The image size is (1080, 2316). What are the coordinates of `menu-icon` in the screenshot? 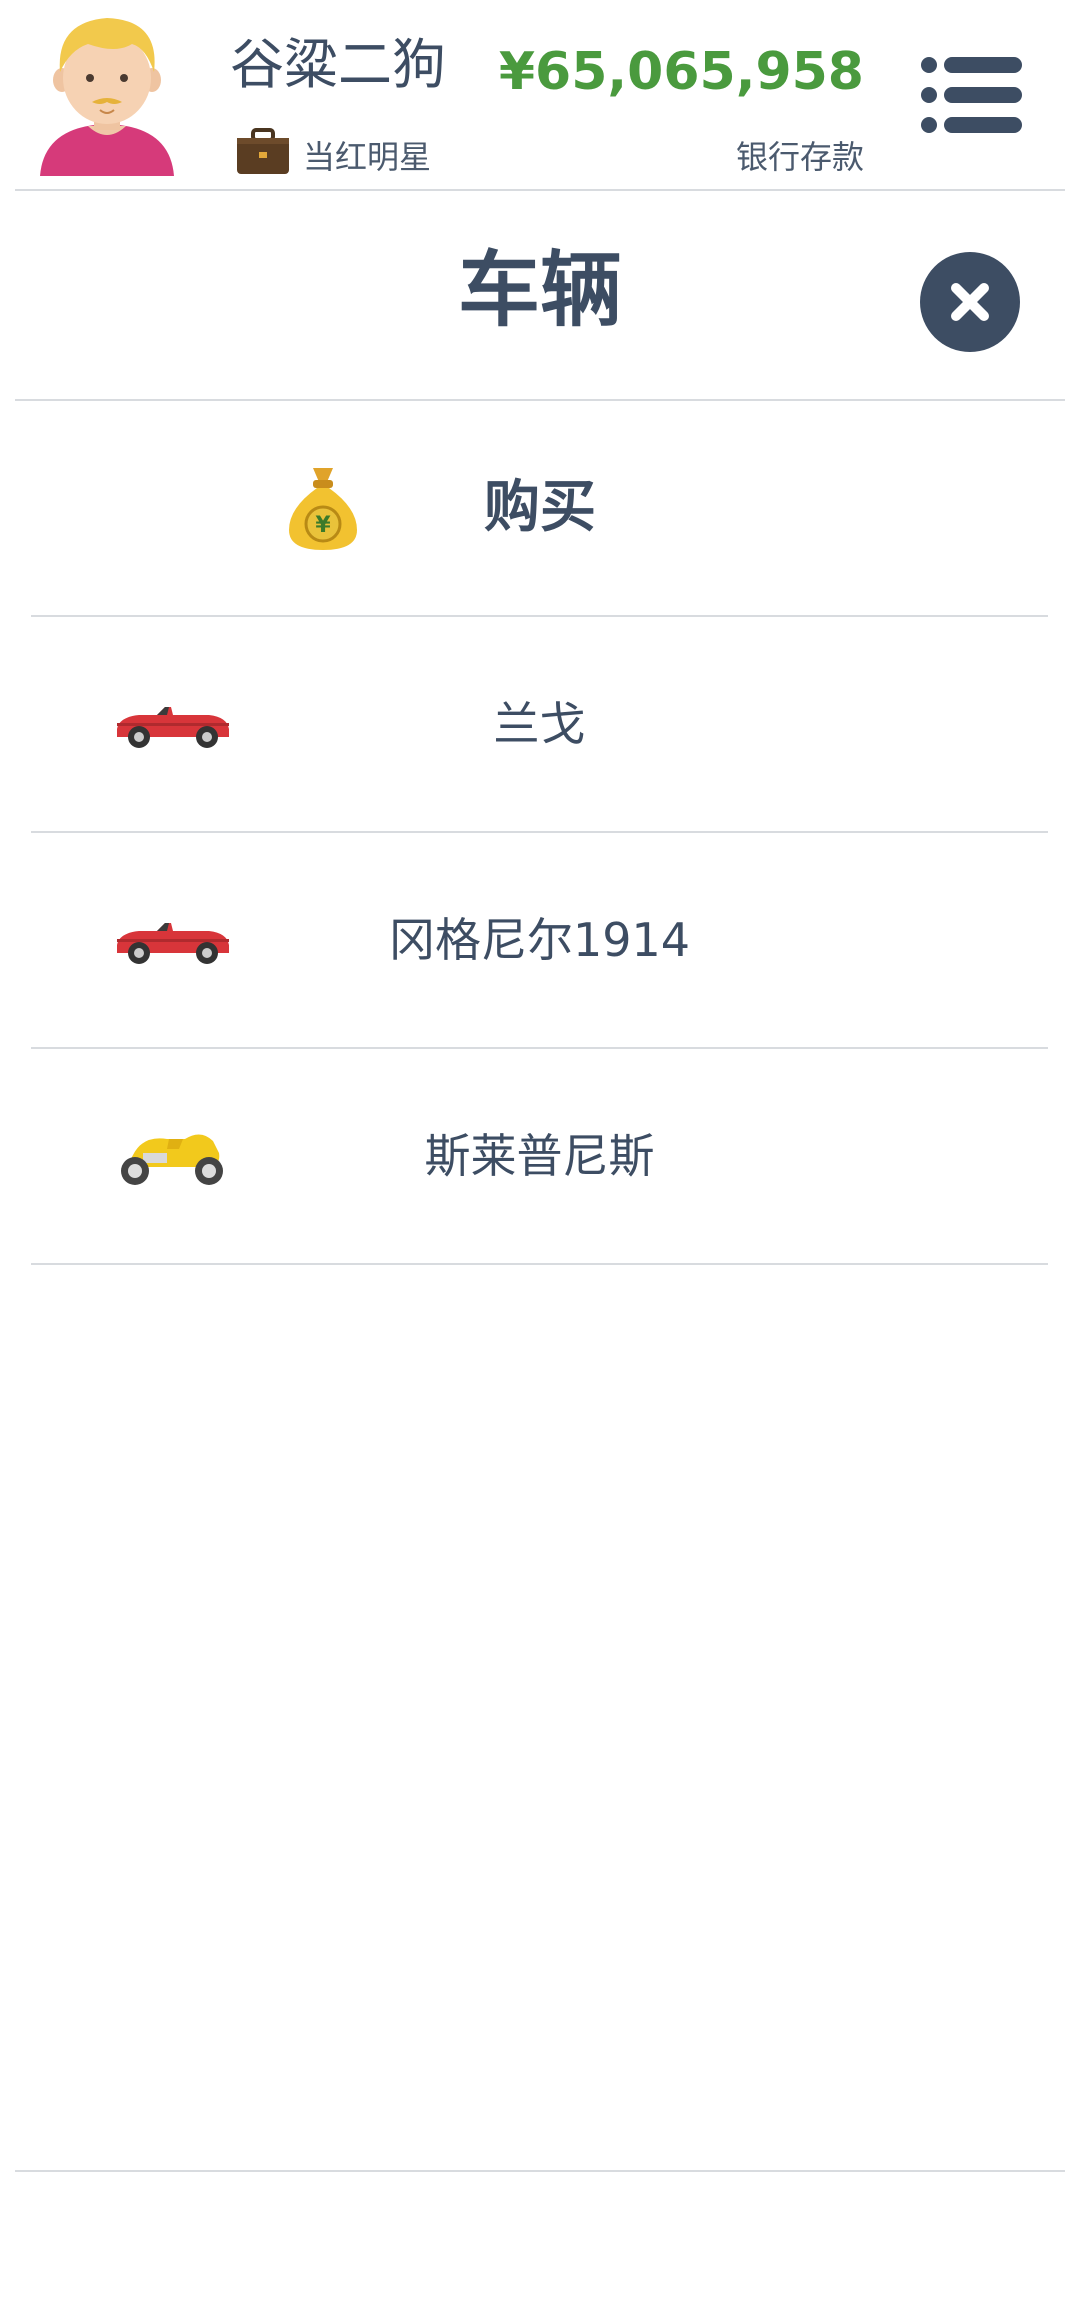 It's located at (971, 95).